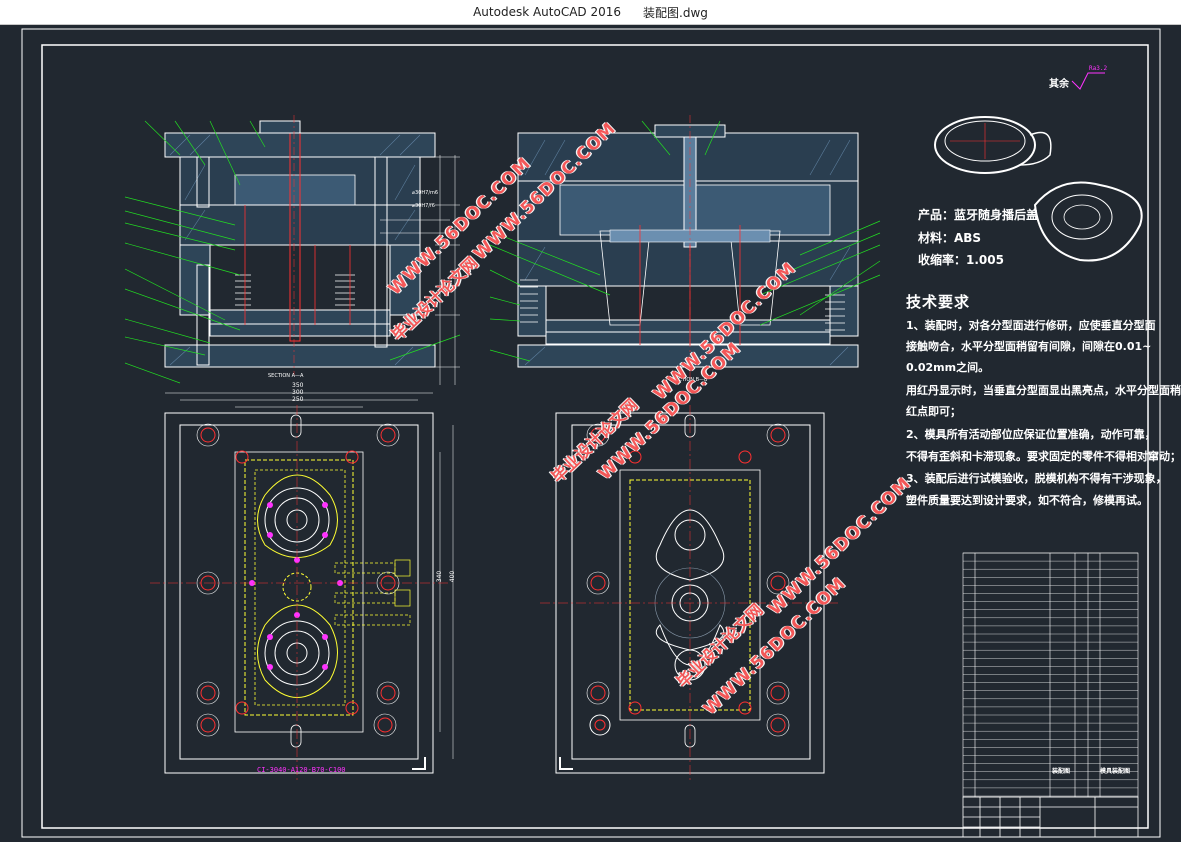 The width and height of the screenshot is (1181, 842). I want to click on app-name: Autodesk AutoCAD 2016, so click(547, 12).